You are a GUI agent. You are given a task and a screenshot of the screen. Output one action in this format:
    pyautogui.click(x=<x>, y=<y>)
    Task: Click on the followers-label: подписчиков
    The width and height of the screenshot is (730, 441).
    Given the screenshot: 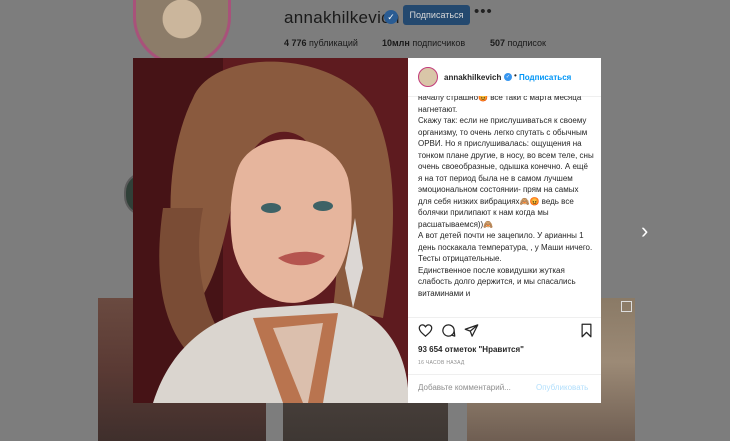 What is the action you would take?
    pyautogui.click(x=439, y=43)
    